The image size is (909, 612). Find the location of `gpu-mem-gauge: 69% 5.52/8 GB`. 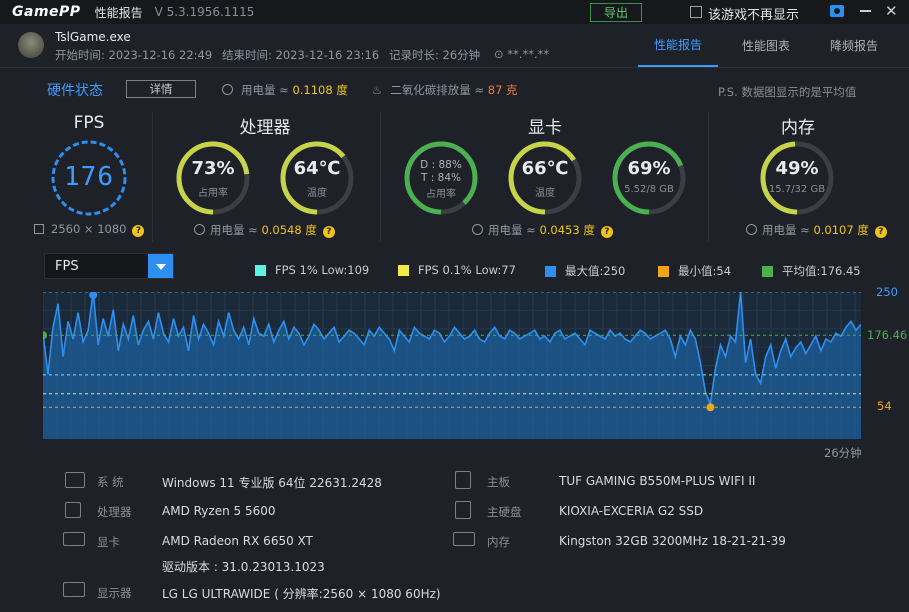

gpu-mem-gauge: 69% 5.52/8 GB is located at coordinates (649, 178).